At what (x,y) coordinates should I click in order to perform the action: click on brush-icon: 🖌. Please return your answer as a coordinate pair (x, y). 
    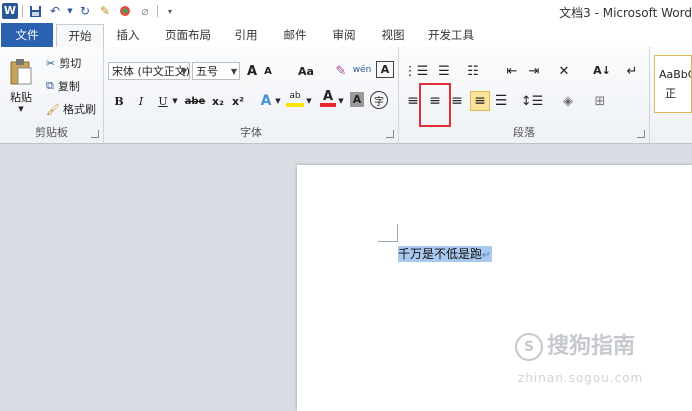
    Looking at the image, I should click on (53, 109).